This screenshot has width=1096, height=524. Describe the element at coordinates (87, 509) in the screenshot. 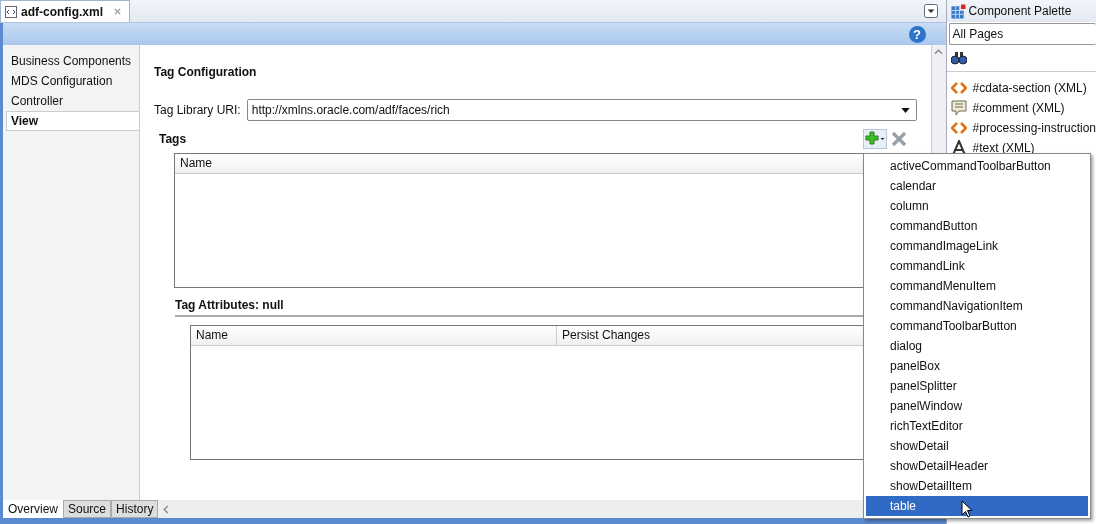

I see `editor-tab: Source` at that location.